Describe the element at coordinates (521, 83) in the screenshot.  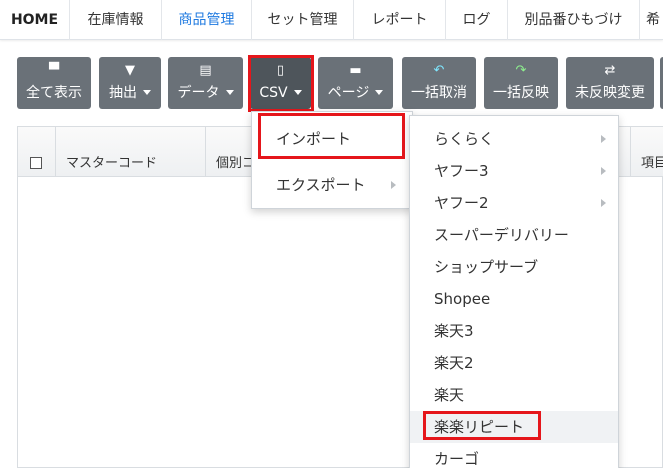
I see `bulk-apply-button: ↷ 一括反映` at that location.